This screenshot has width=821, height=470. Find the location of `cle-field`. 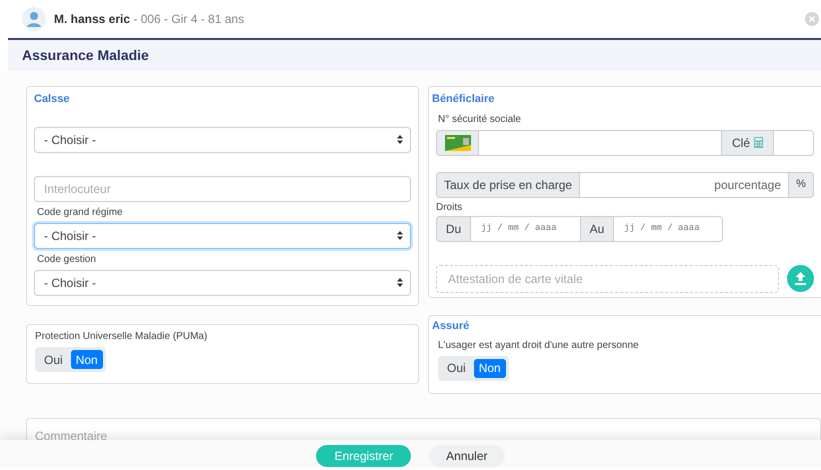

cle-field is located at coordinates (794, 143).